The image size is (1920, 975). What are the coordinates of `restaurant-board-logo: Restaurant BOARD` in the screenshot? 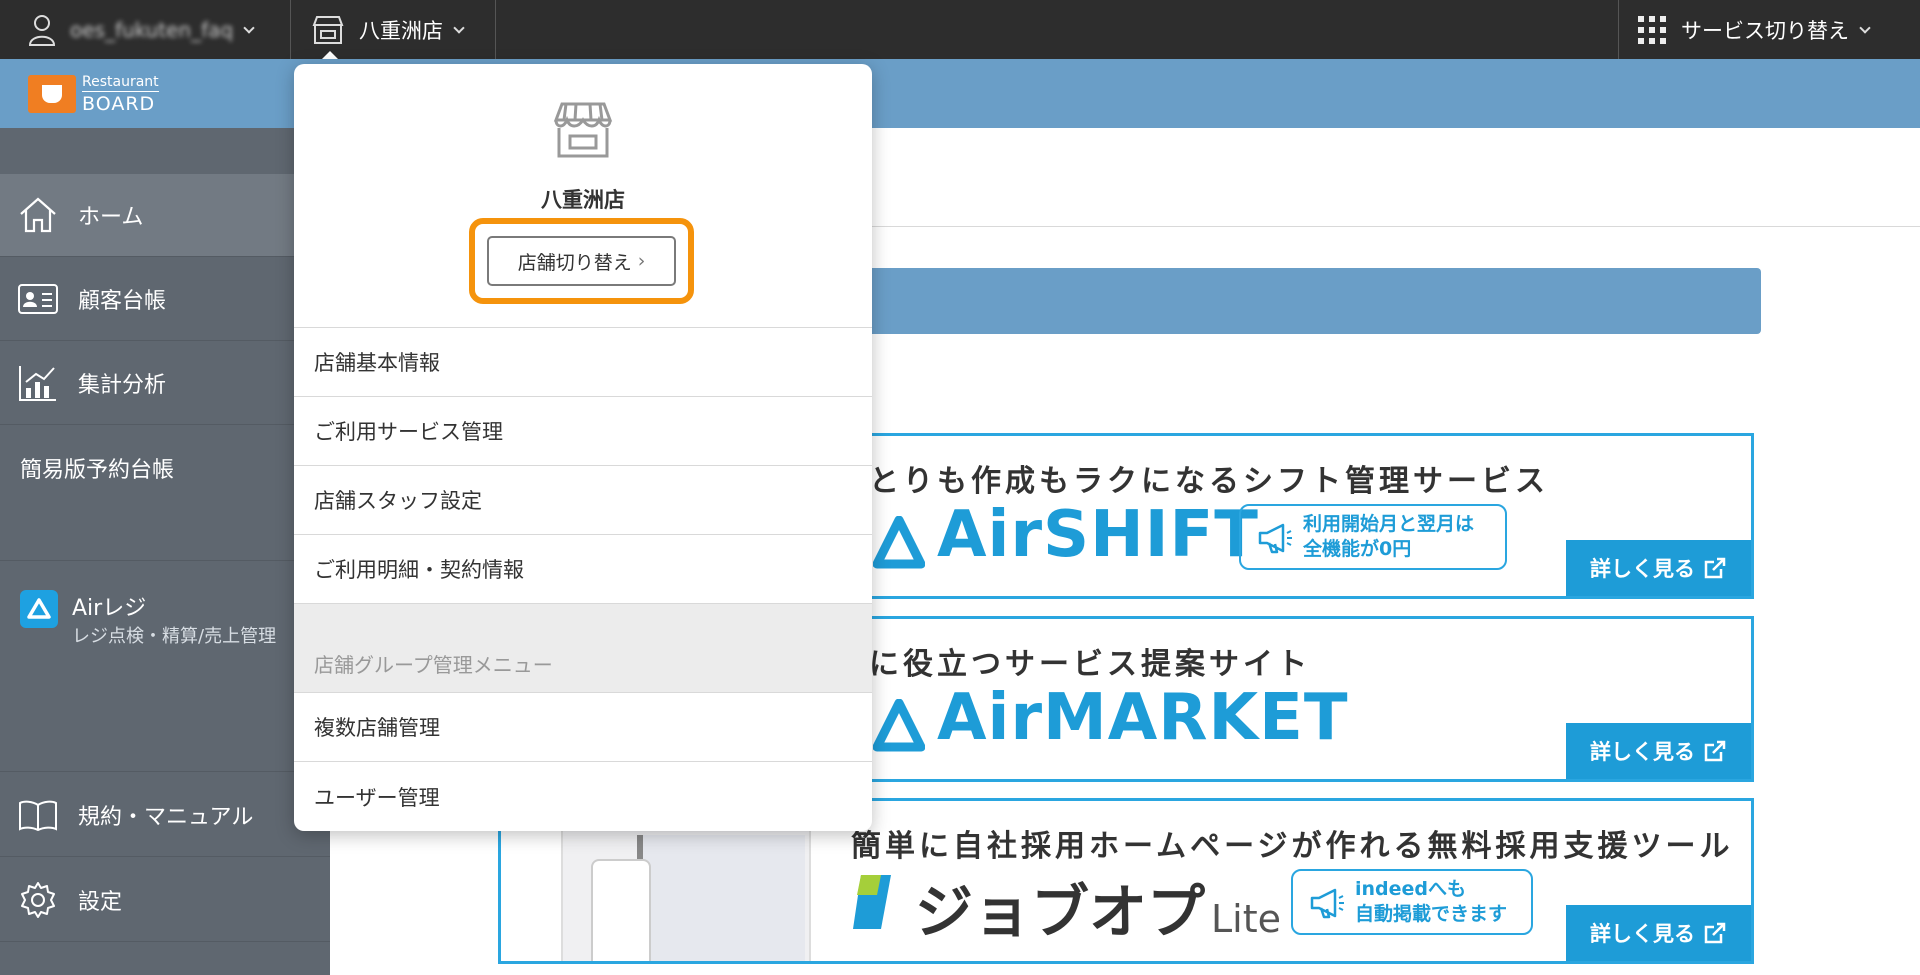 It's located at (103, 94).